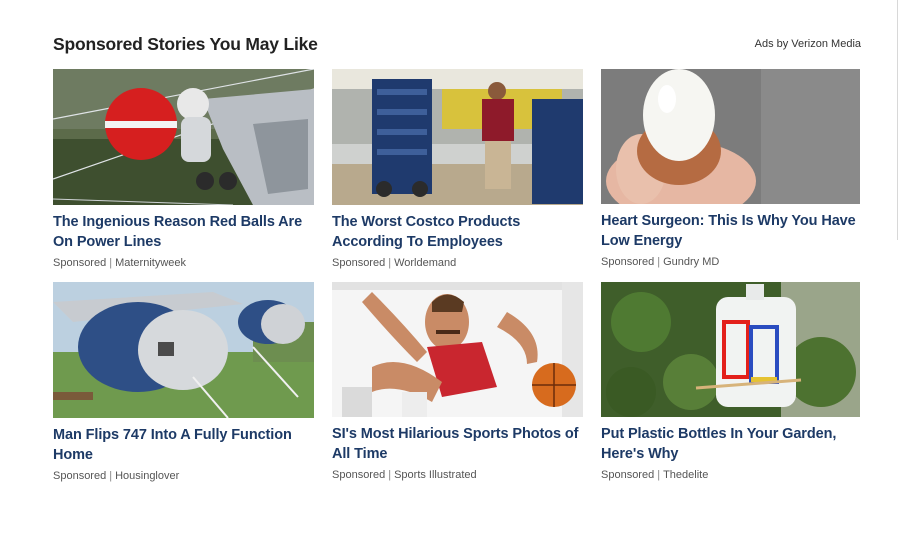  I want to click on peeled-egg-image, so click(730, 136).